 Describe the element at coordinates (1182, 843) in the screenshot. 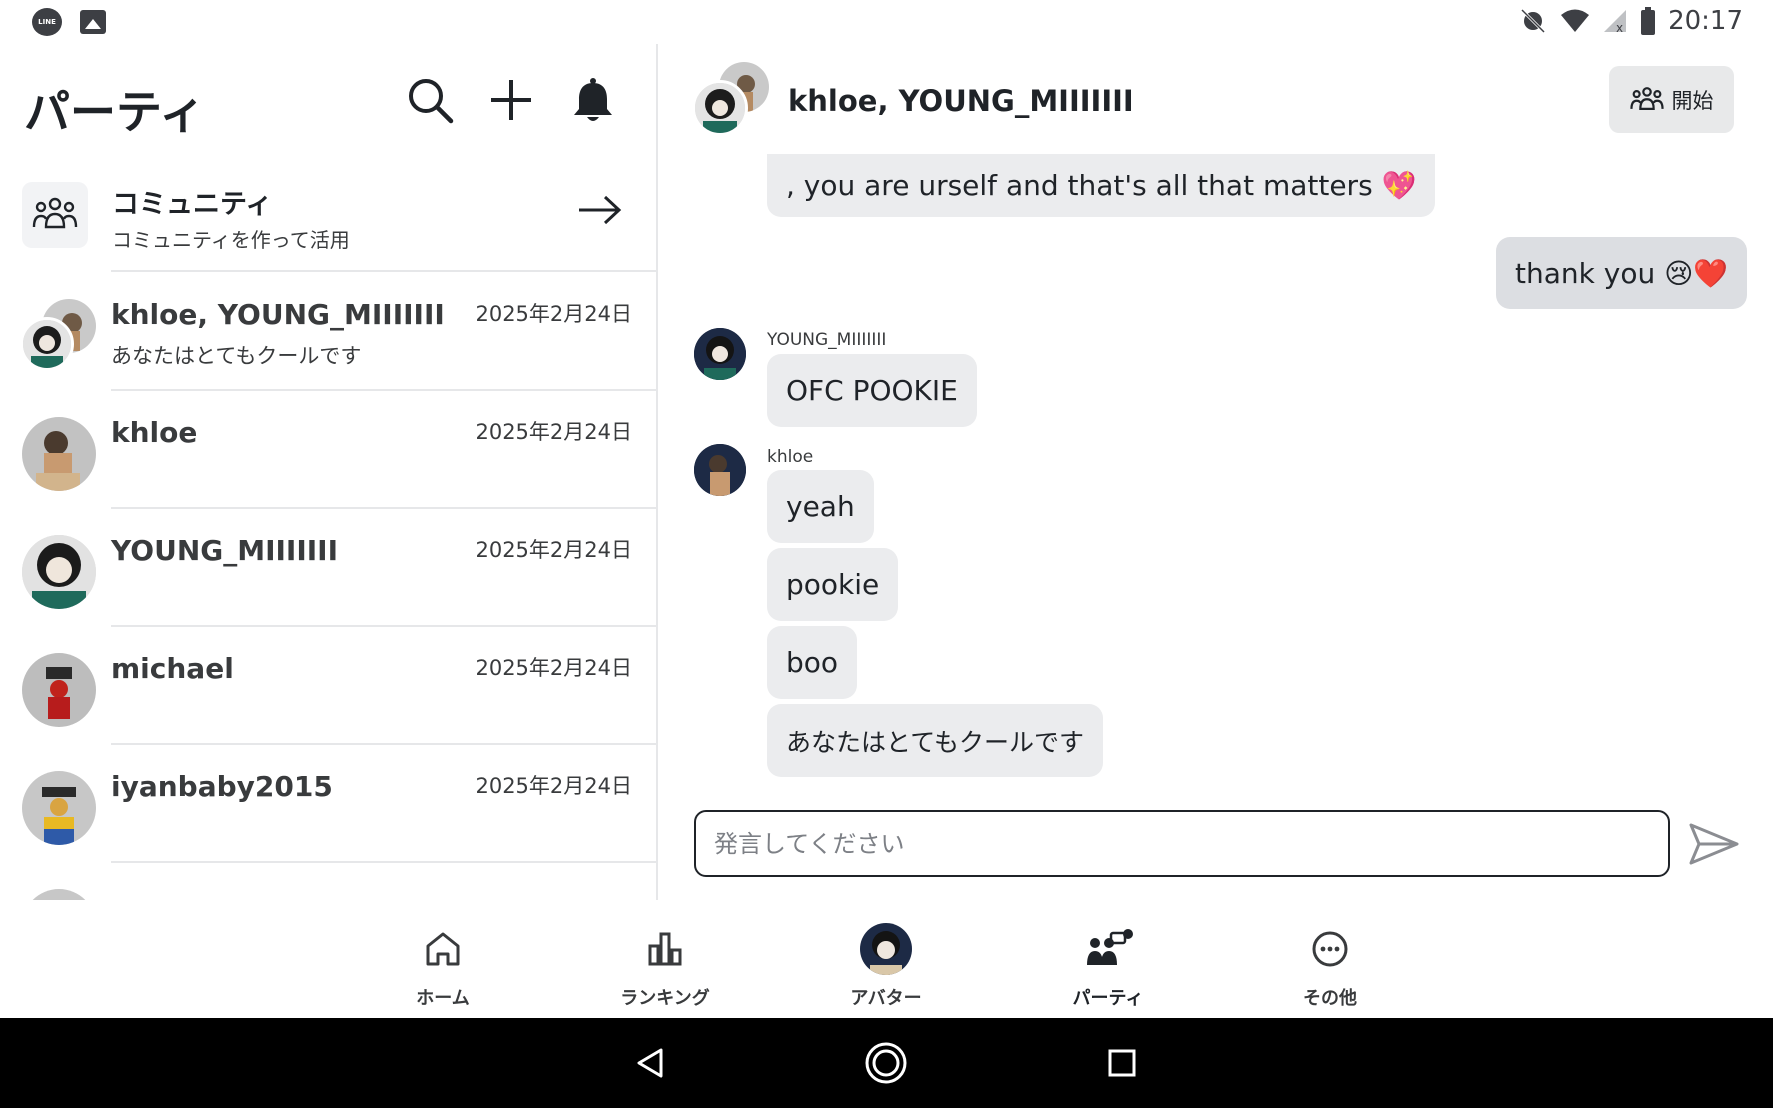

I see `message-input` at that location.